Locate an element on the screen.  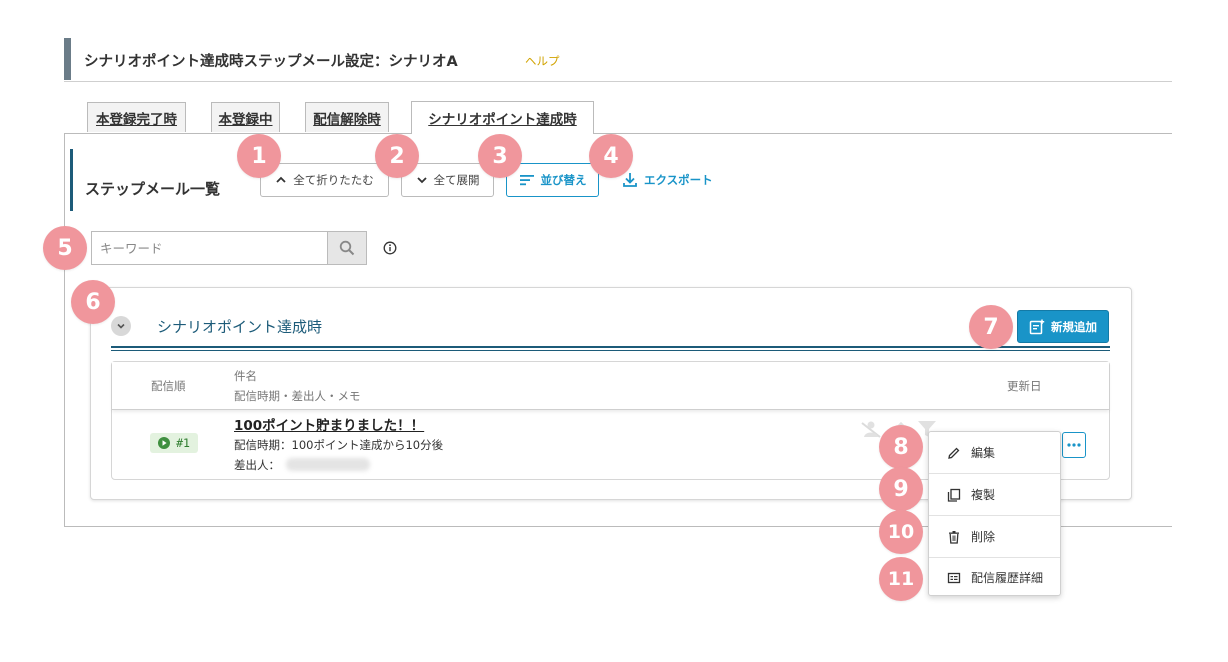
annotation-marker-3: 3 is located at coordinates (500, 156).